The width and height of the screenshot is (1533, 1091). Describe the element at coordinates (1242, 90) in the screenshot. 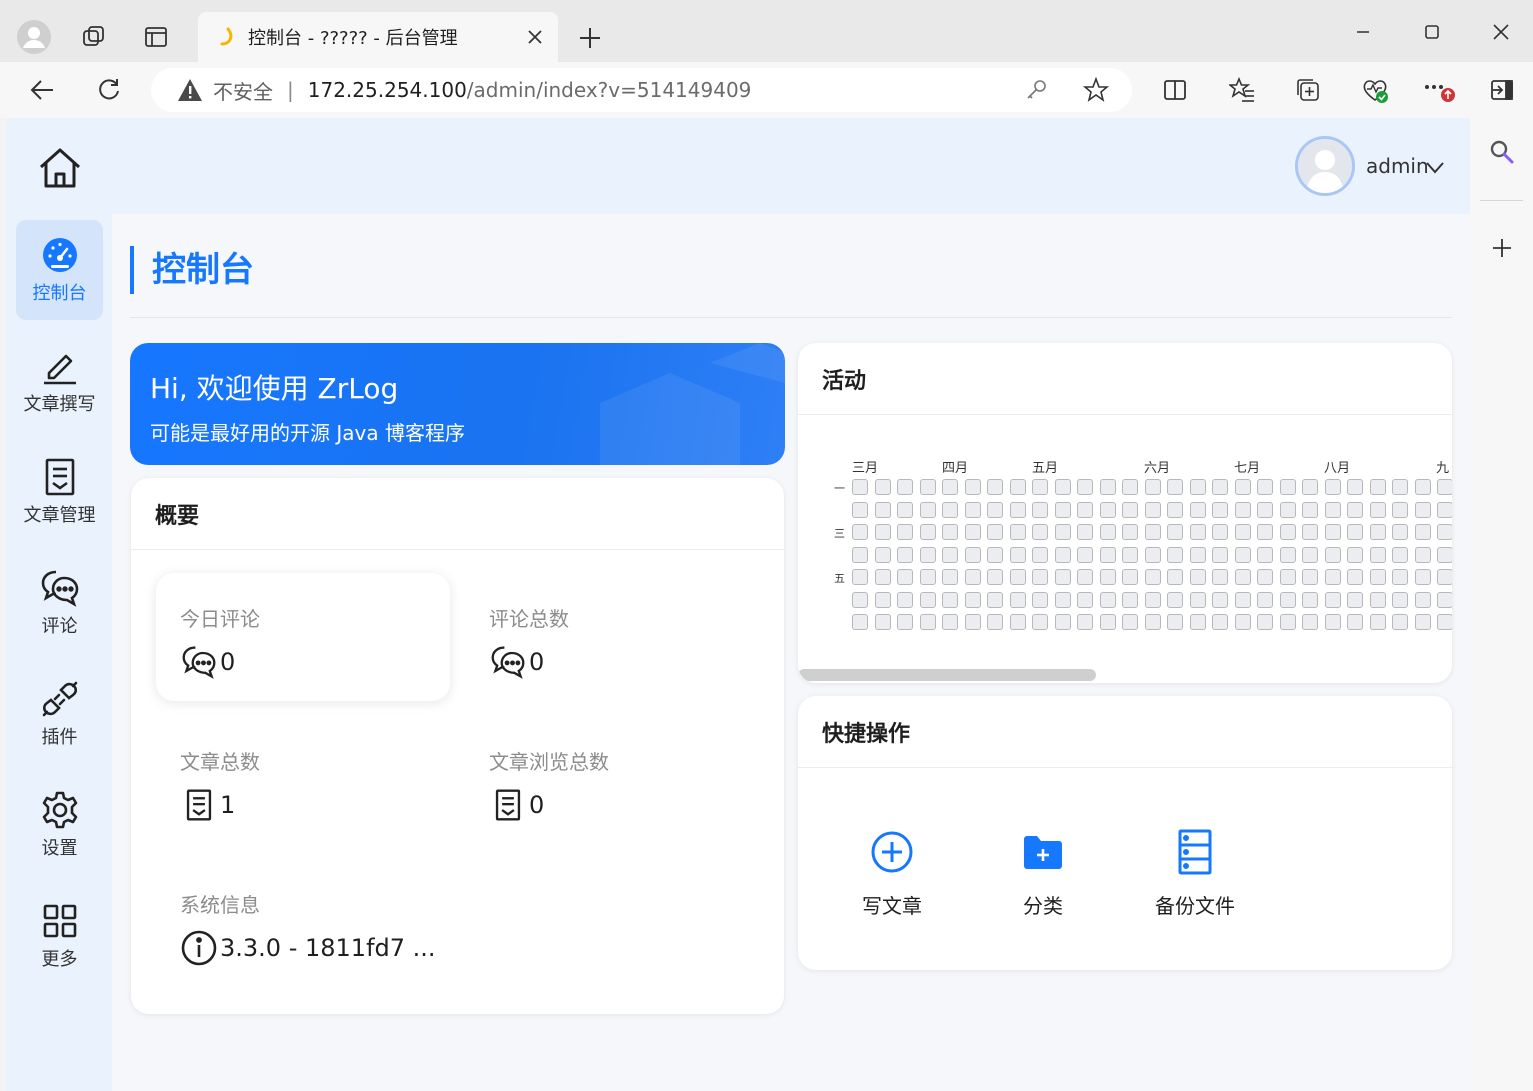

I see `favorites-button` at that location.